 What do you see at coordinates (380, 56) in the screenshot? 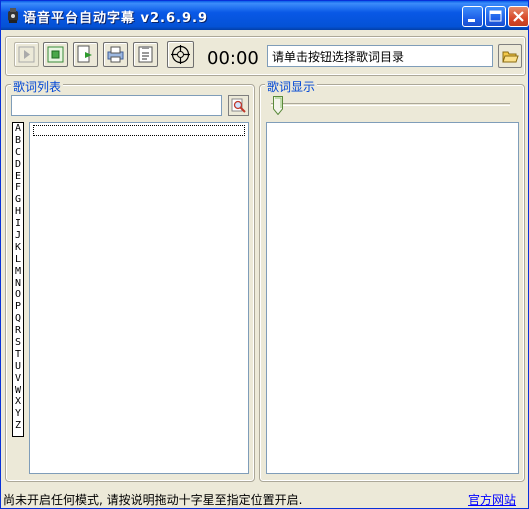
I see `lyrics-directory-field: 请单击按钮选择歌词目录` at bounding box center [380, 56].